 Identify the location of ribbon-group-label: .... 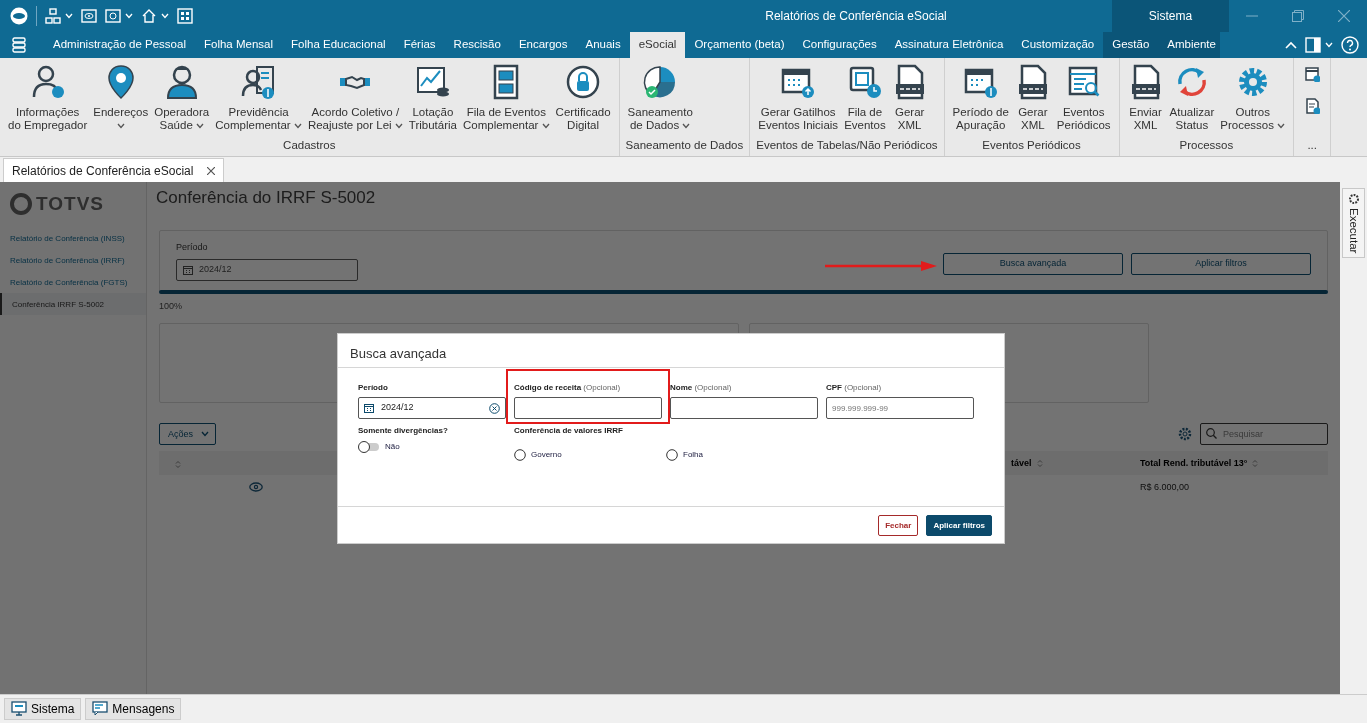
(1312, 145).